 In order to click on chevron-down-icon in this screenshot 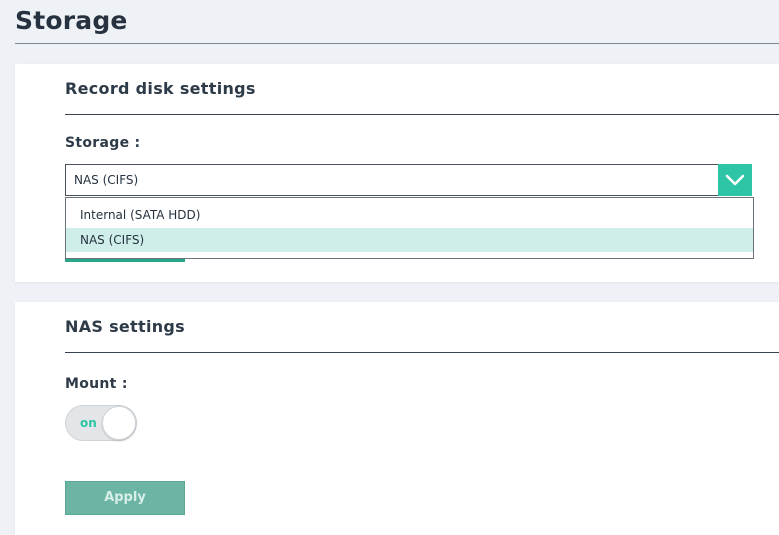, I will do `click(735, 180)`.